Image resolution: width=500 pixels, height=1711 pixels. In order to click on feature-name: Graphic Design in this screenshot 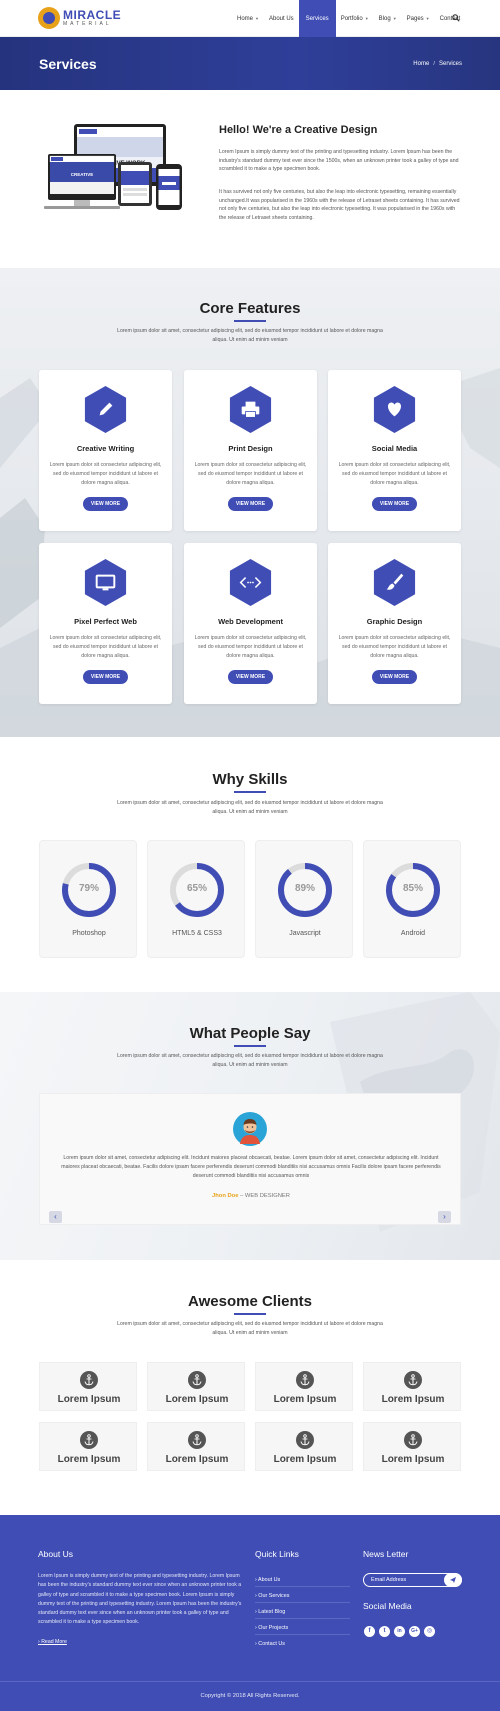, I will do `click(394, 621)`.